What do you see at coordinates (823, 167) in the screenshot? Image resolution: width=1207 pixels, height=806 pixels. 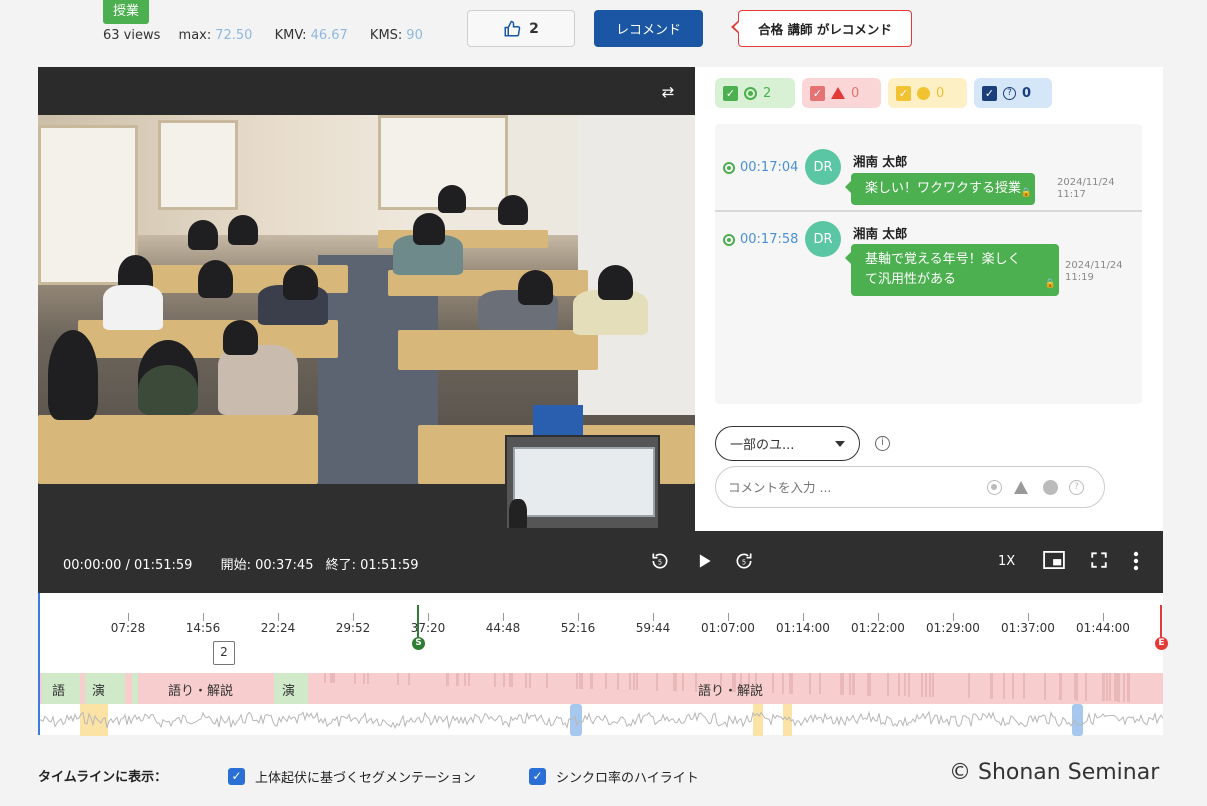 I see `avatar: DR` at bounding box center [823, 167].